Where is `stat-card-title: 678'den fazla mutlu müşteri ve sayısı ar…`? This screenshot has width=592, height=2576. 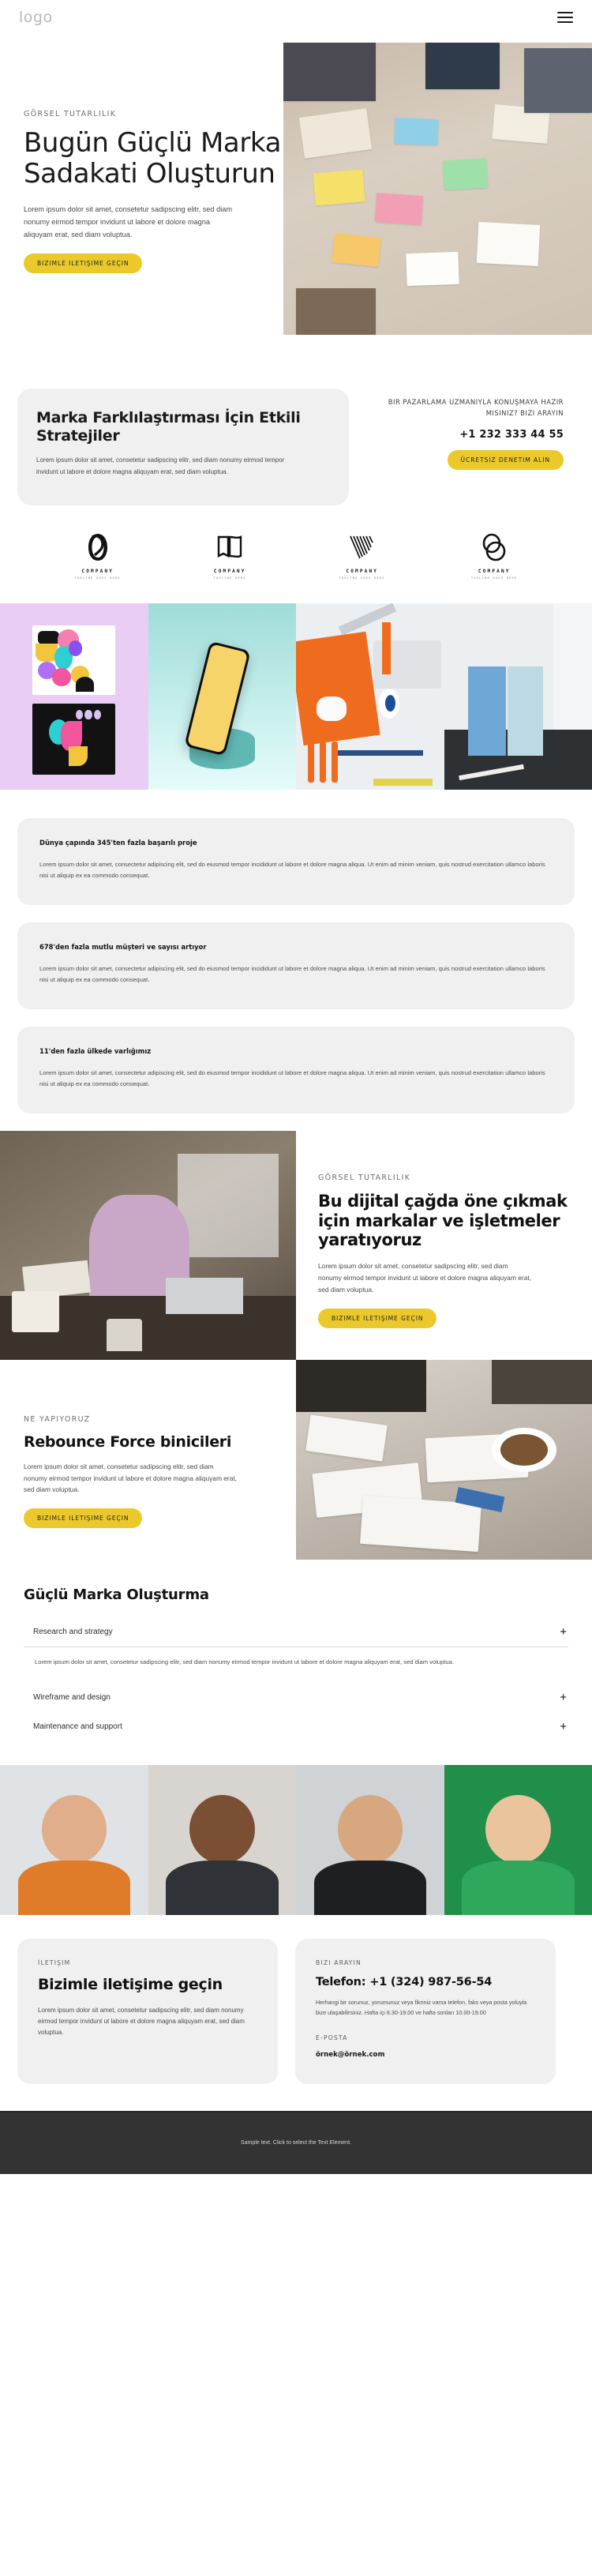 stat-card-title: 678'den fazla mutlu müşteri ve sayısı ar… is located at coordinates (123, 947).